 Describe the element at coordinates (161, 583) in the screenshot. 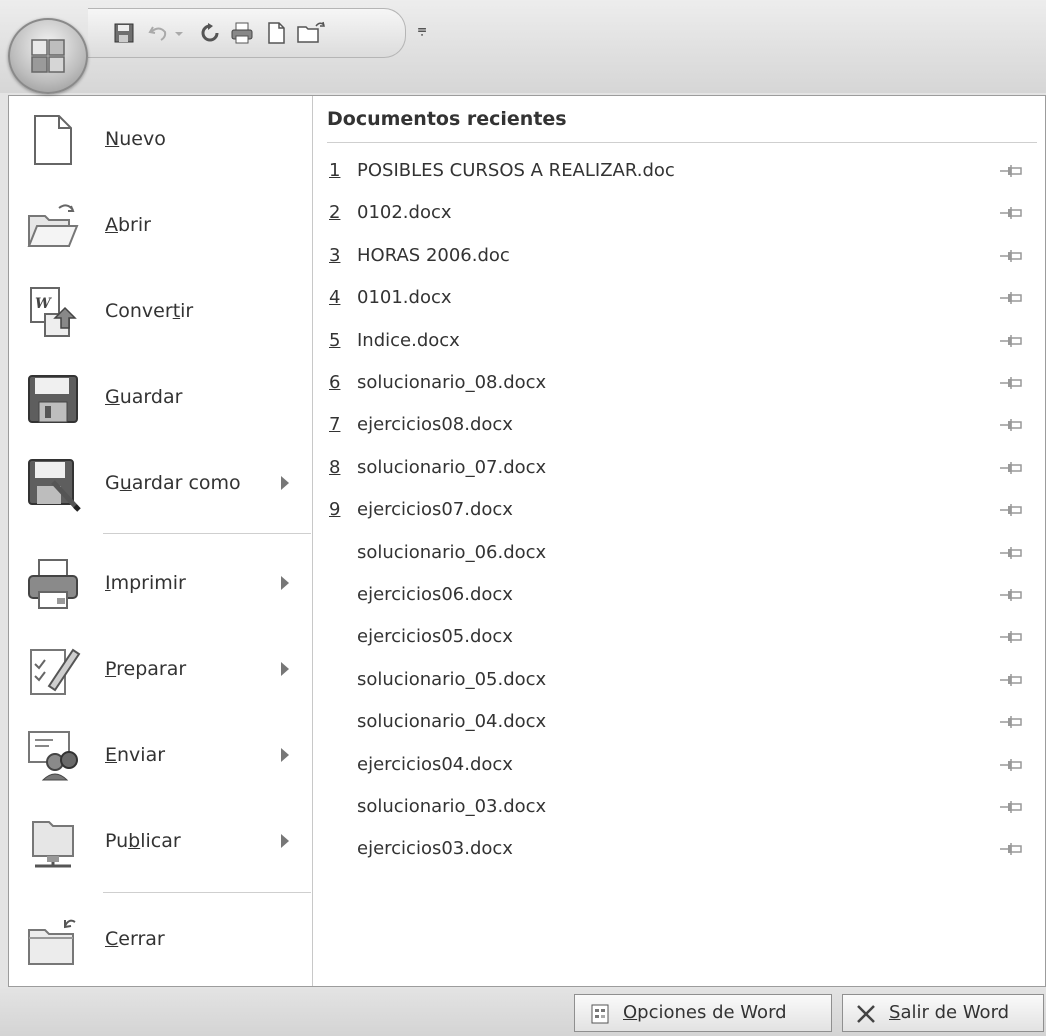

I see `menu-item-imprimir: Imprimir` at that location.